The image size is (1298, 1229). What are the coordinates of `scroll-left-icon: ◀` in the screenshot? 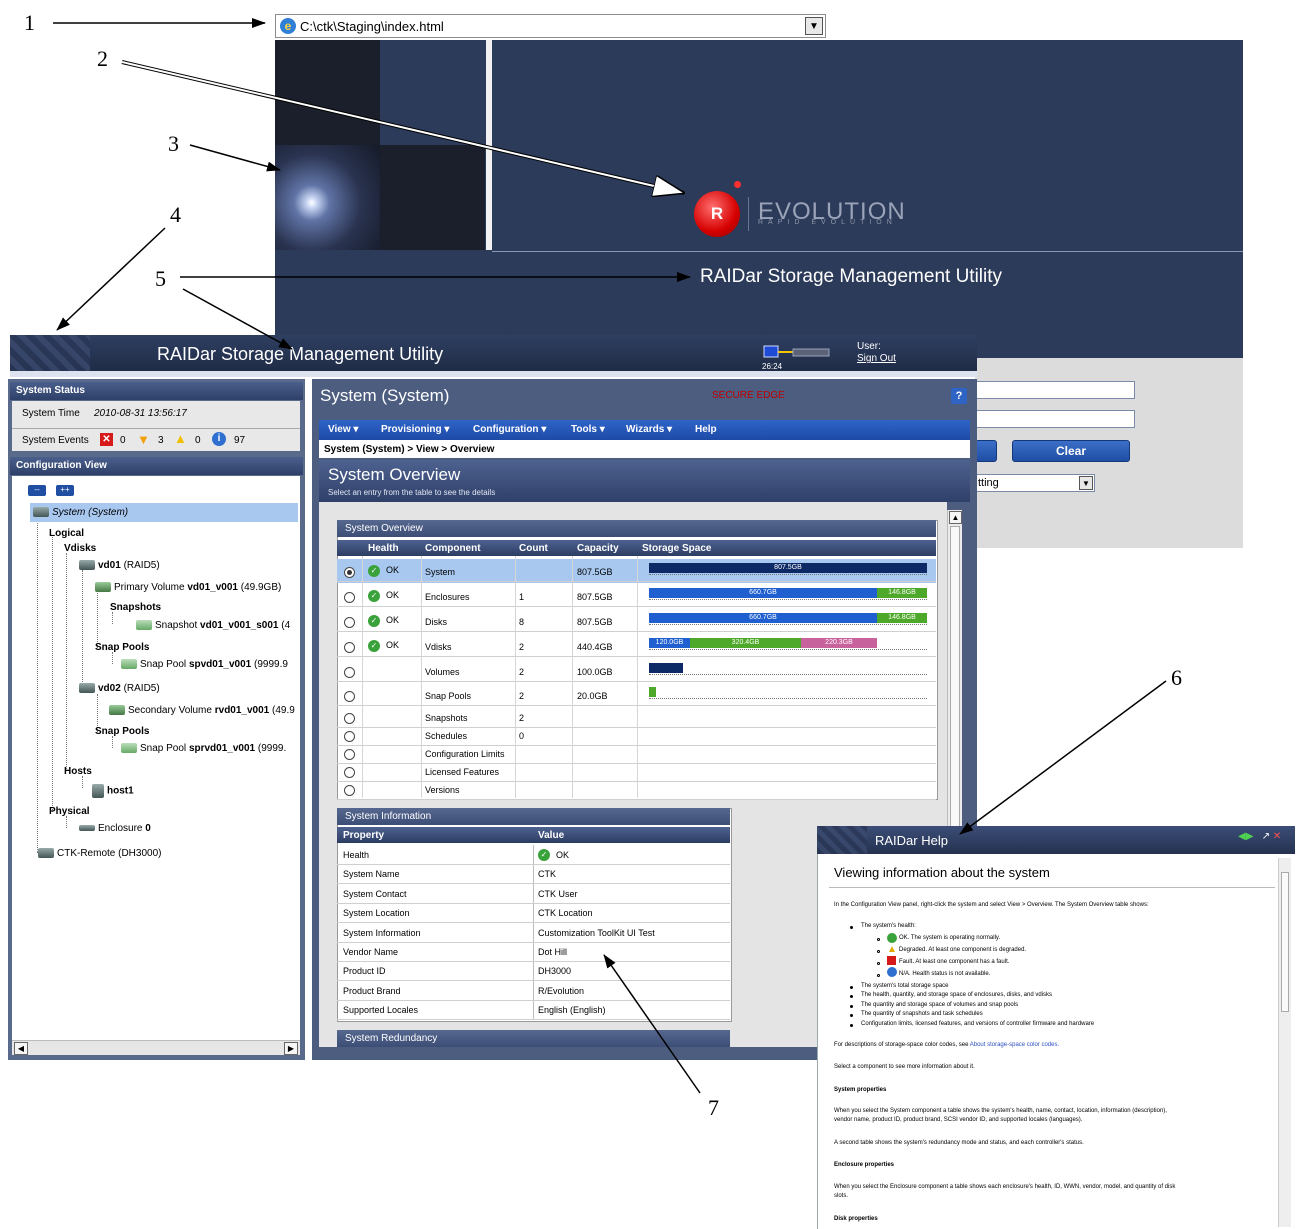 It's located at (21, 1048).